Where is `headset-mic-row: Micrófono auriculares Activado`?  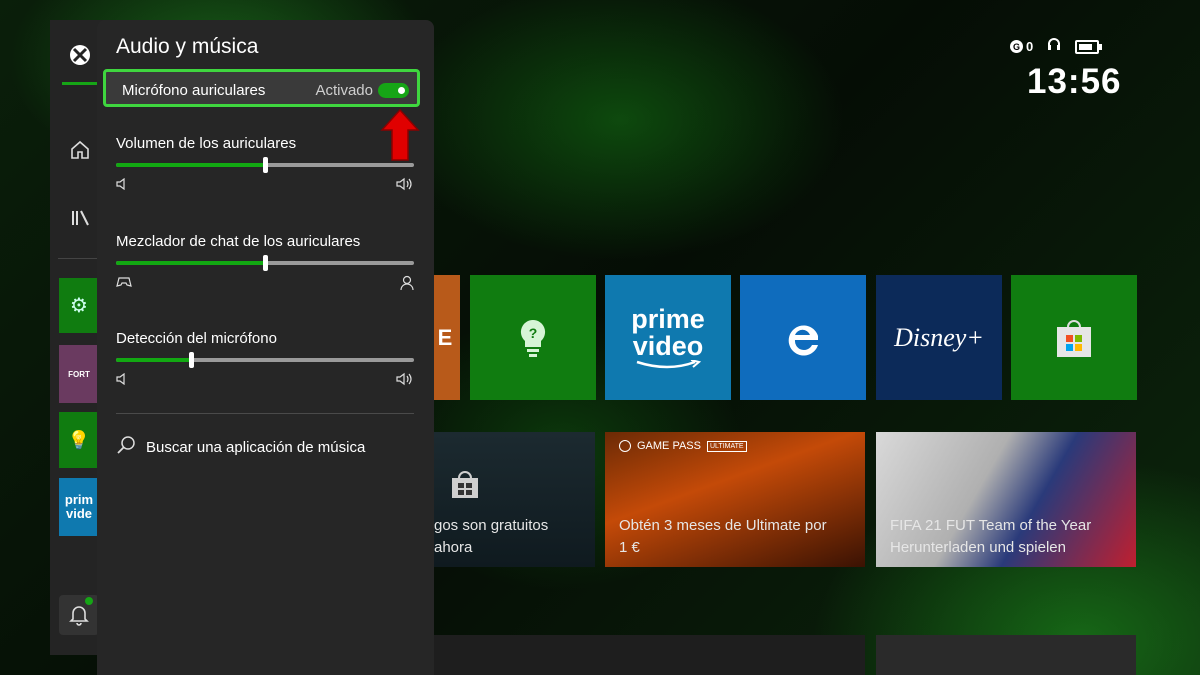
headset-mic-row: Micrófono auriculares Activado is located at coordinates (261, 88).